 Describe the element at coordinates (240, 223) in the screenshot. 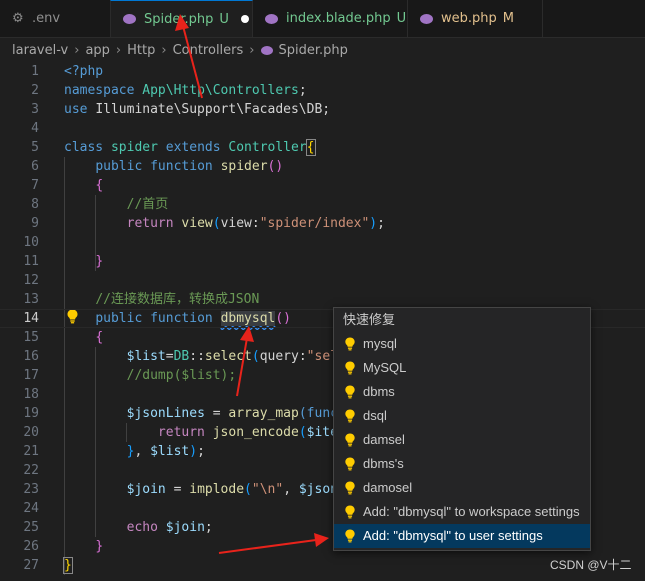

I see `param-hint: view:` at that location.